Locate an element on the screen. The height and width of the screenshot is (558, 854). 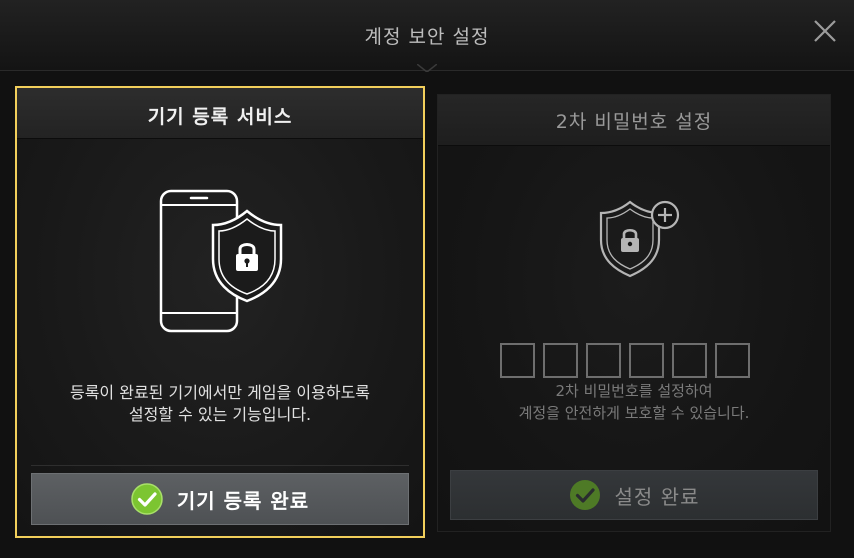
phone-shield-lock-icon is located at coordinates (221, 261).